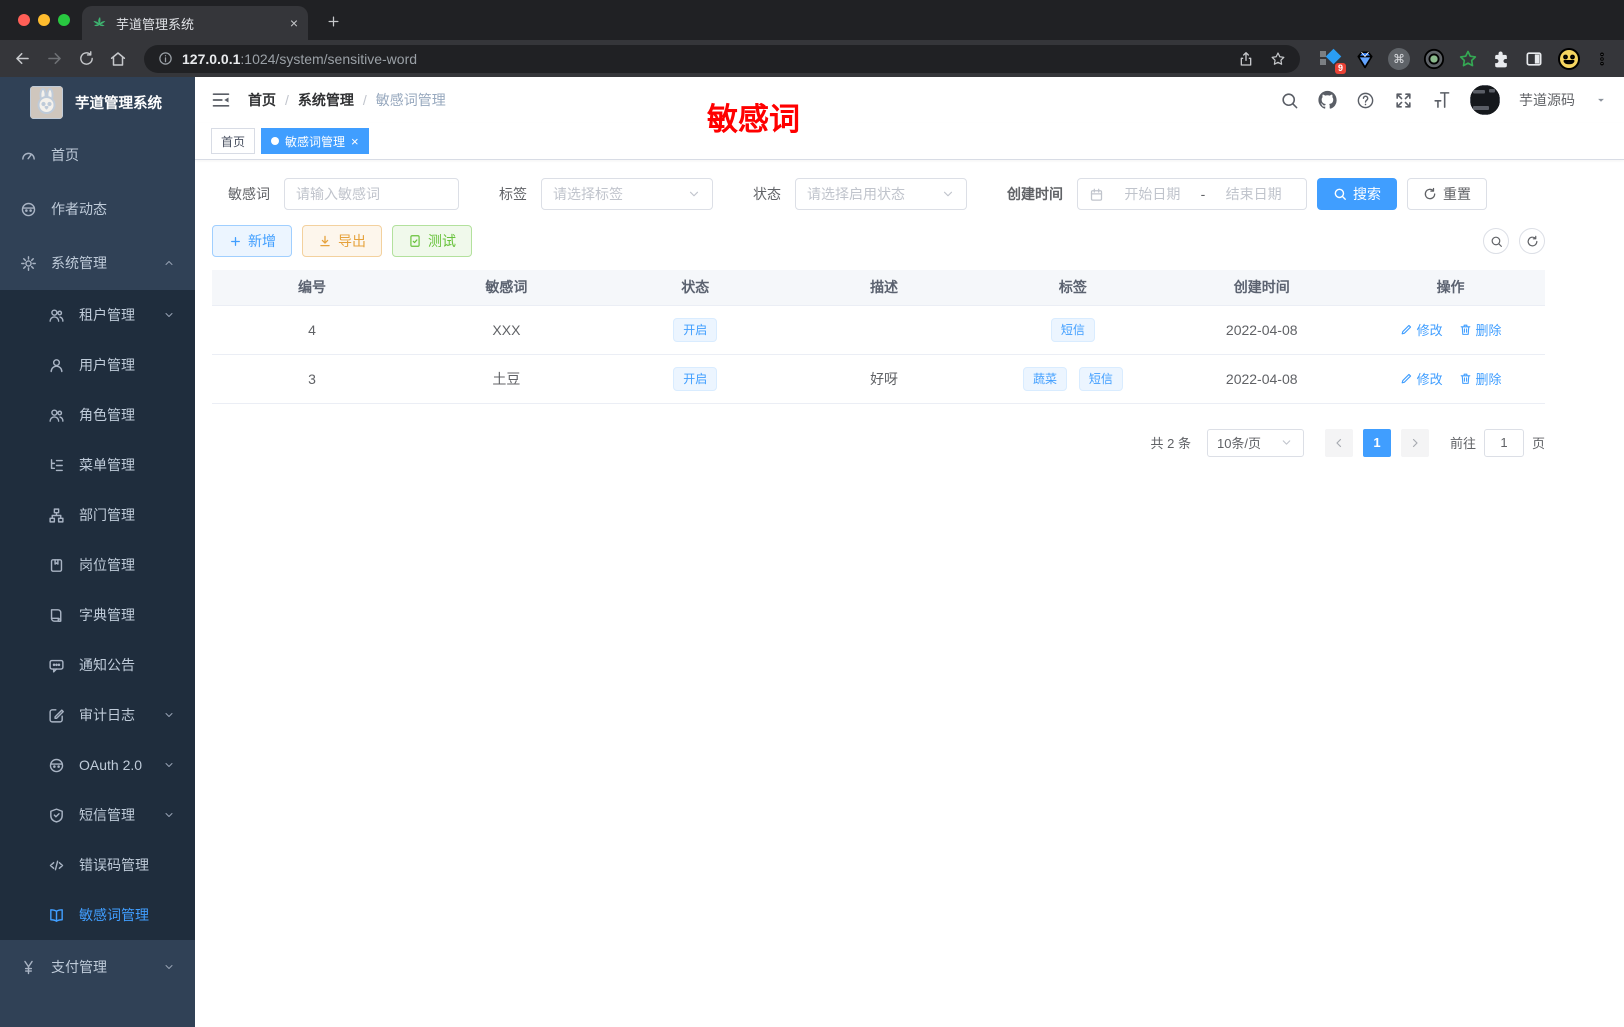 The height and width of the screenshot is (1027, 1624). What do you see at coordinates (948, 194) in the screenshot?
I see `chevron-down-icon` at bounding box center [948, 194].